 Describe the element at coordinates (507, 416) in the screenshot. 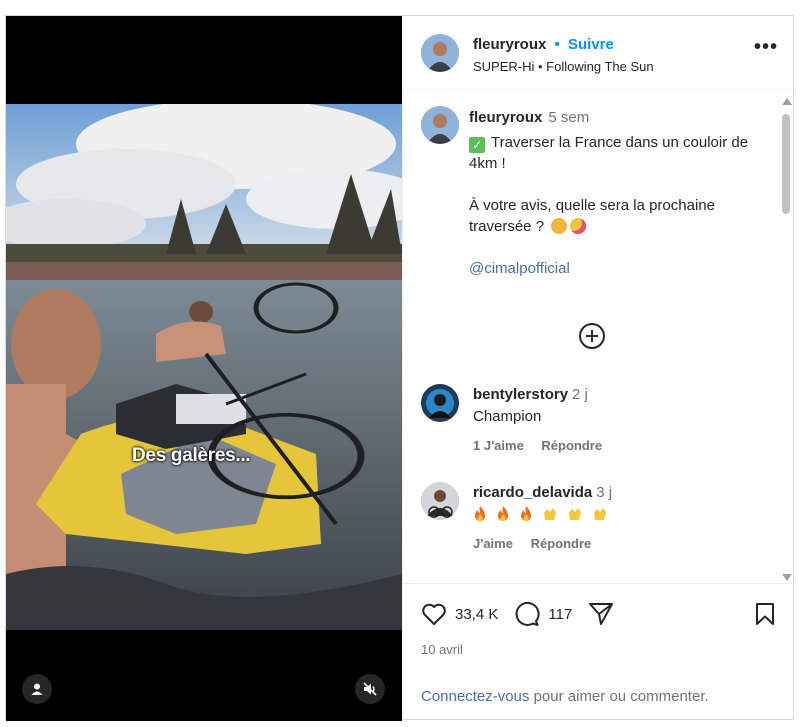

I see `comment-text: Champion` at that location.